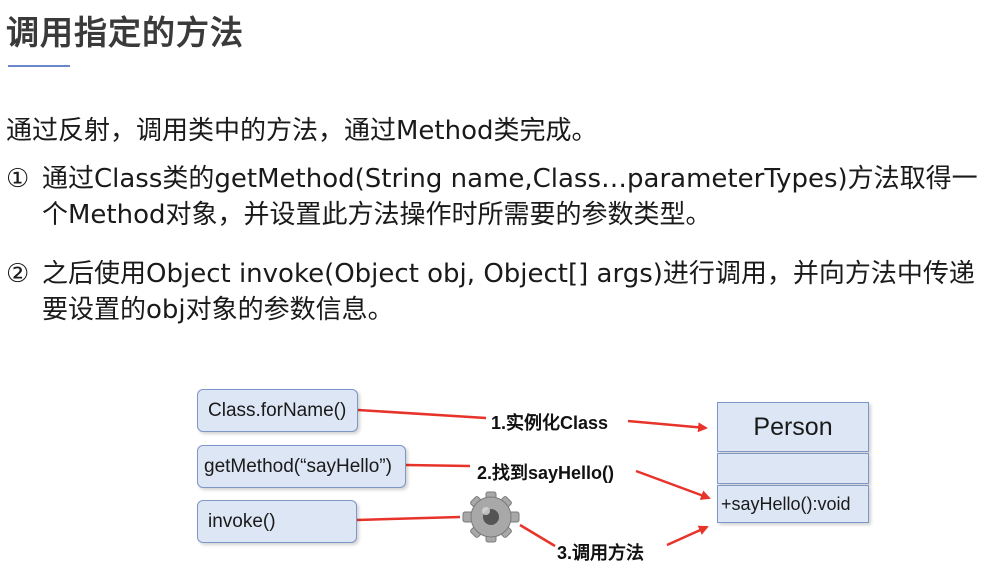  What do you see at coordinates (687, 536) in the screenshot?
I see `arrow-3c` at bounding box center [687, 536].